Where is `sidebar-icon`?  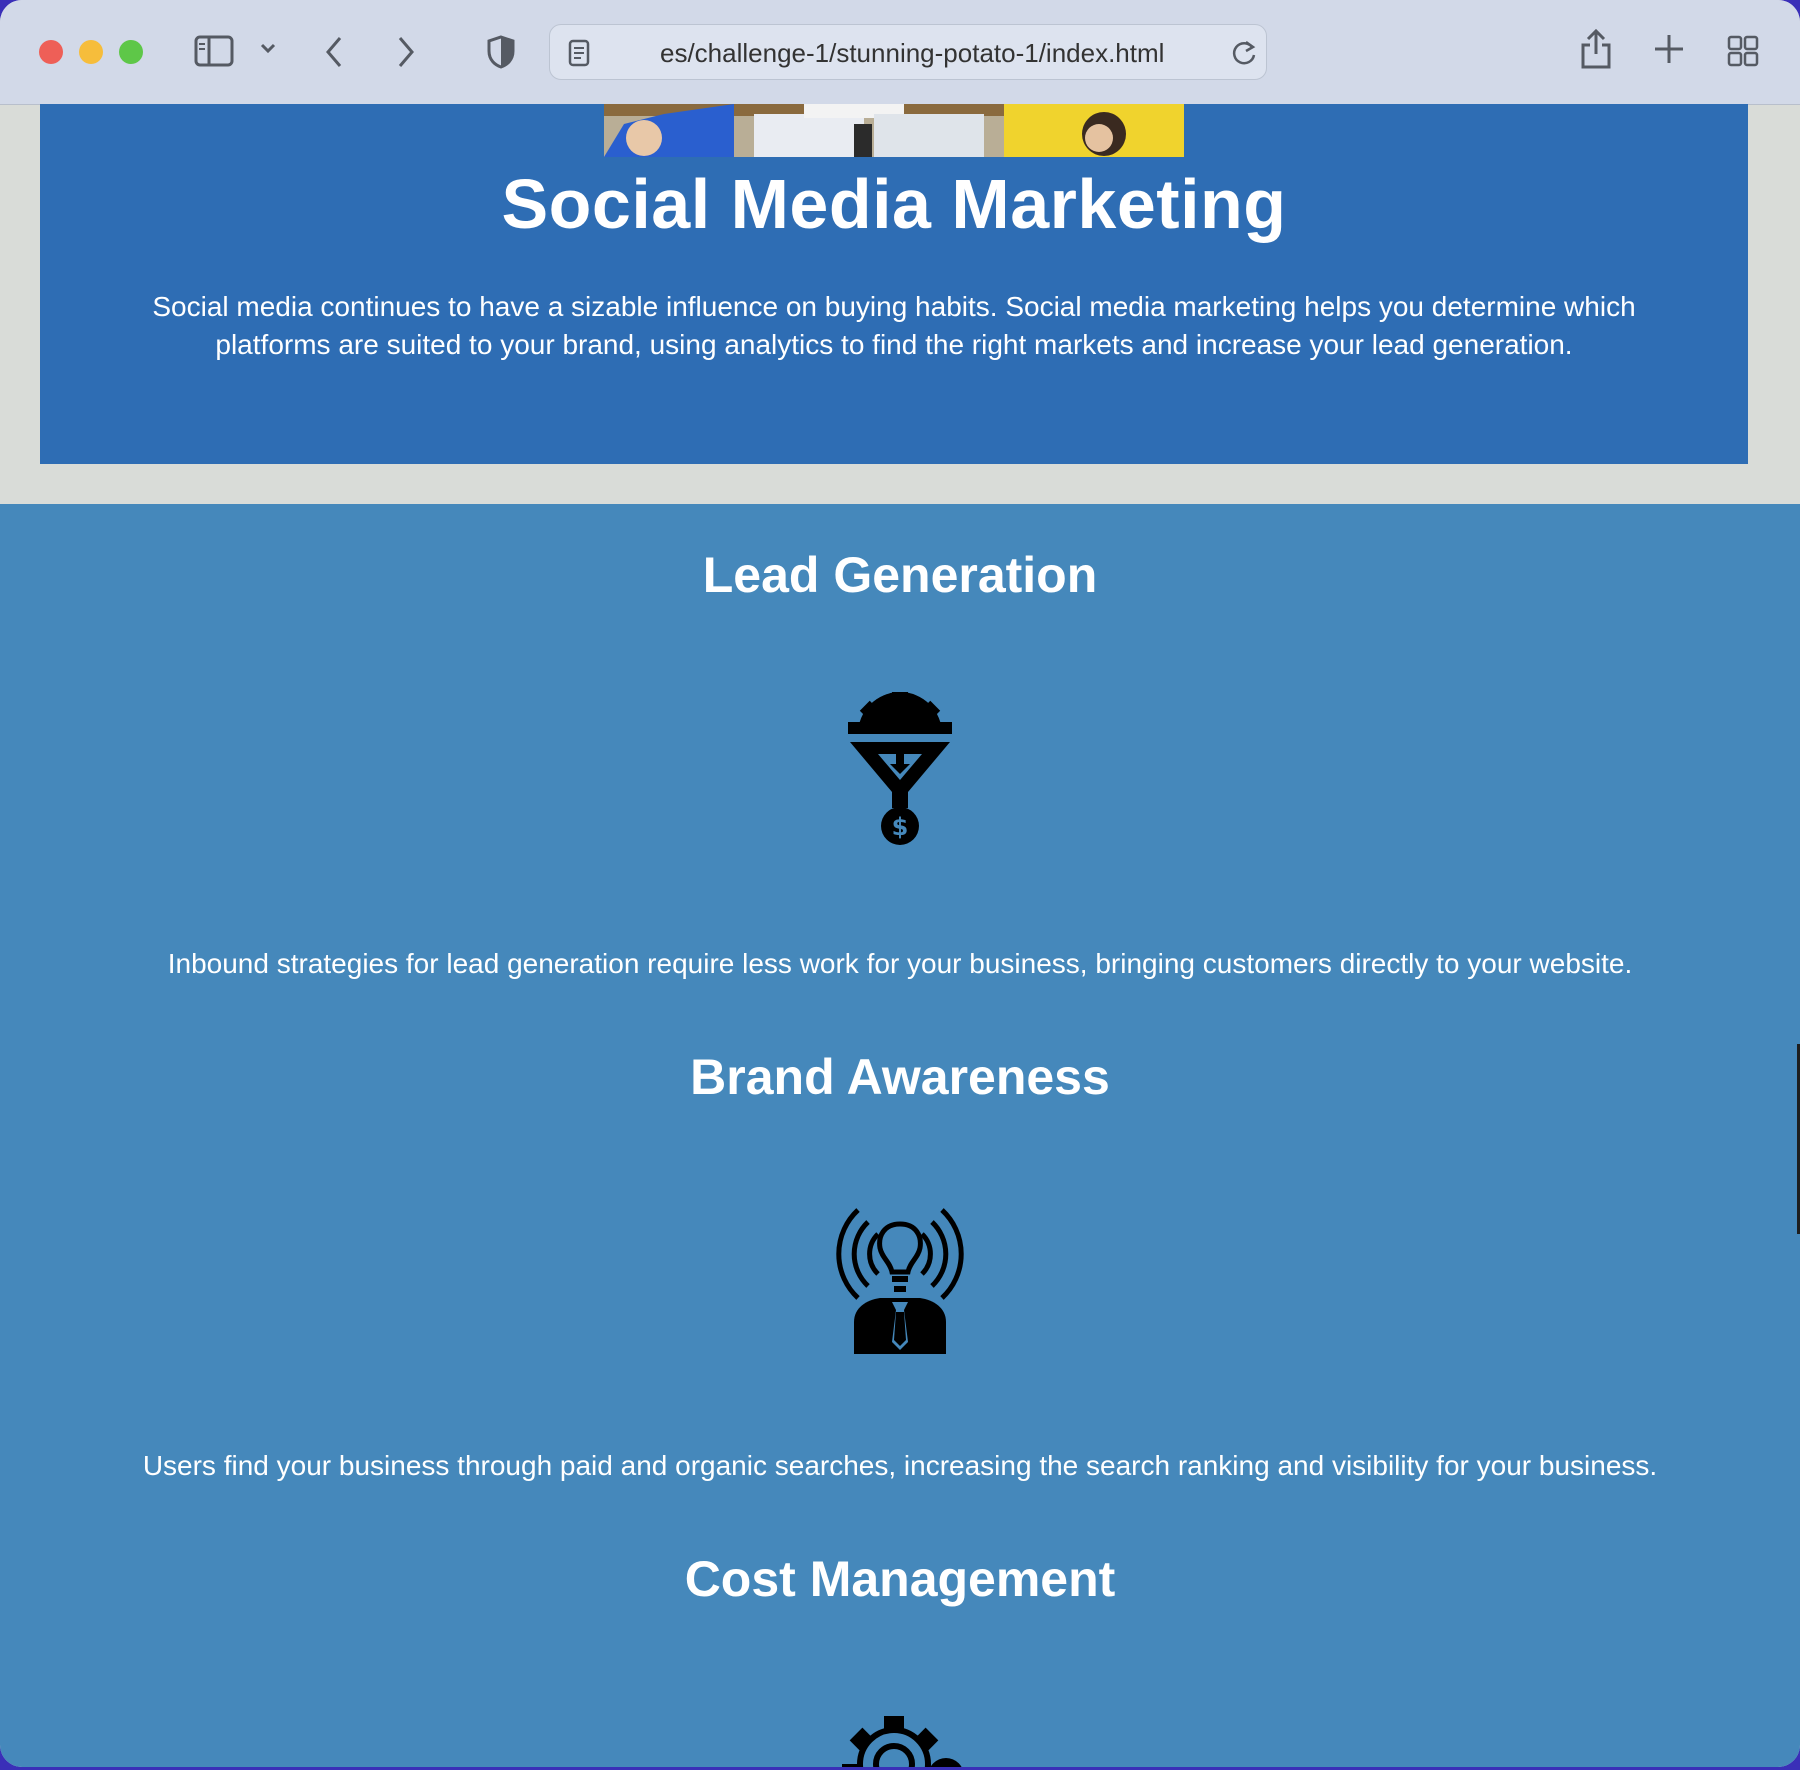
sidebar-icon is located at coordinates (215, 53).